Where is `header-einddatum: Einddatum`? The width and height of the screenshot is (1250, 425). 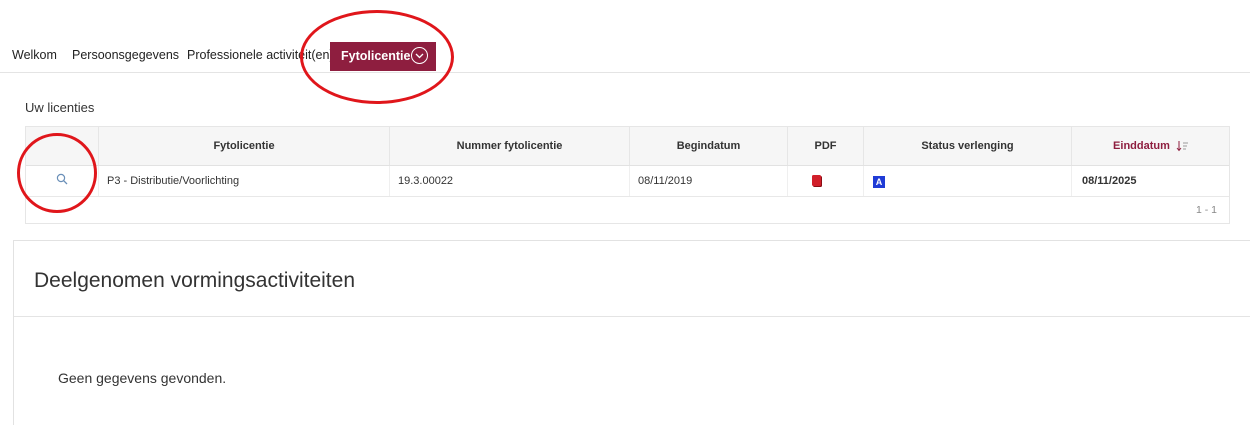 header-einddatum: Einddatum is located at coordinates (1151, 146).